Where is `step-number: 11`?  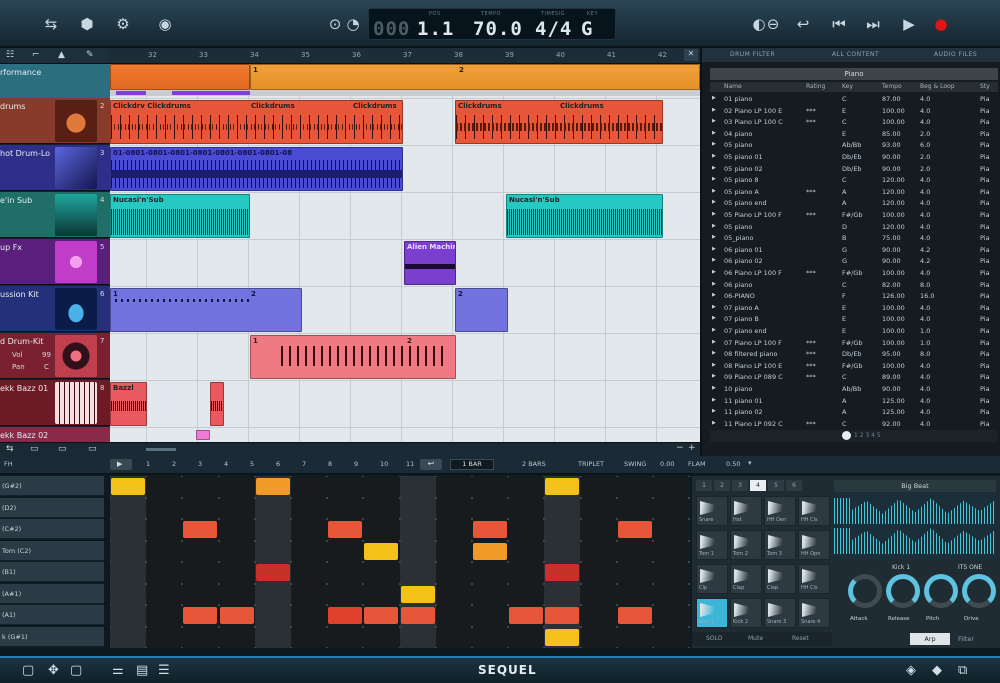
step-number: 11 is located at coordinates (410, 464).